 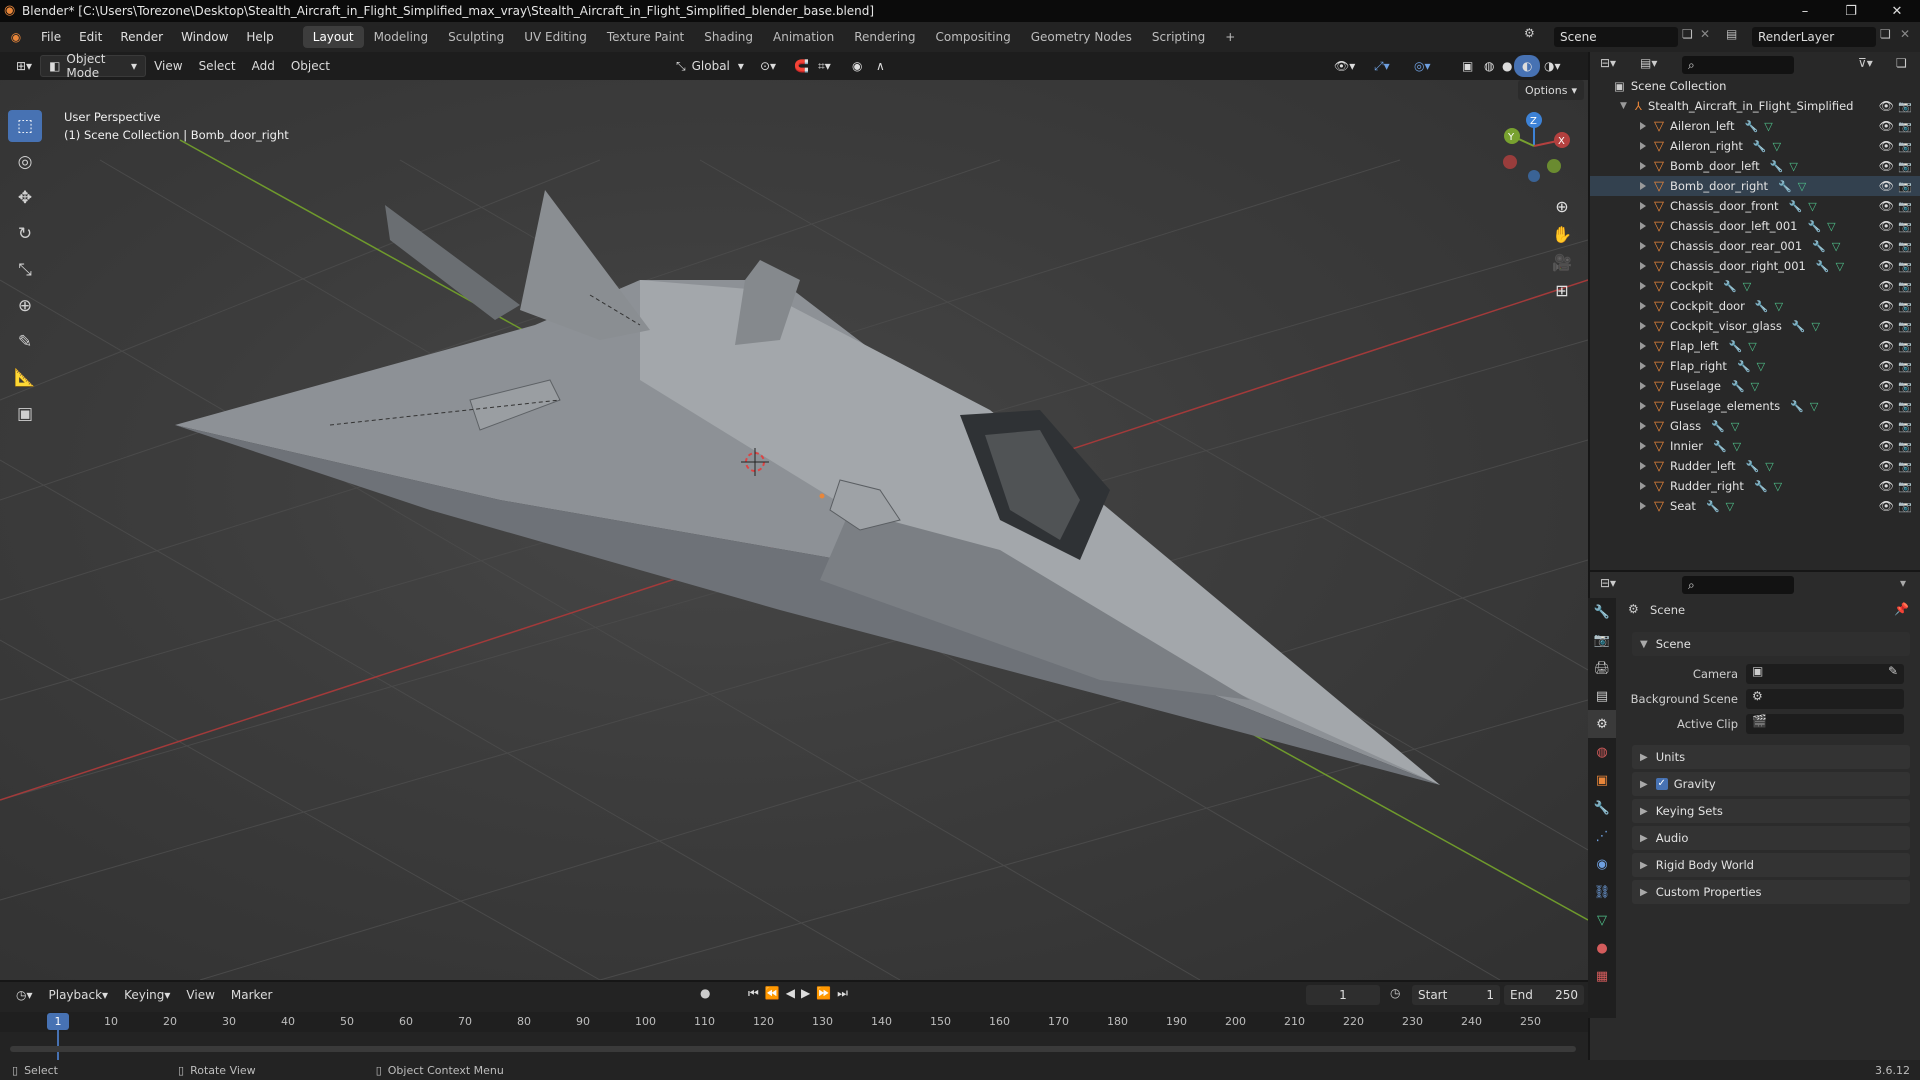 What do you see at coordinates (1608, 583) in the screenshot?
I see `properties-editor-type-icon: ⊟▾` at bounding box center [1608, 583].